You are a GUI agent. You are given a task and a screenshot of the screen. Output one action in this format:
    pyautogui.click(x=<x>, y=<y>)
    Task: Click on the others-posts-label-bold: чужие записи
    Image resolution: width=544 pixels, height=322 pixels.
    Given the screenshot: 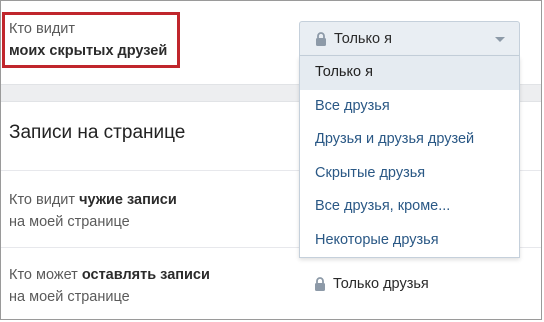 What is the action you would take?
    pyautogui.click(x=128, y=200)
    